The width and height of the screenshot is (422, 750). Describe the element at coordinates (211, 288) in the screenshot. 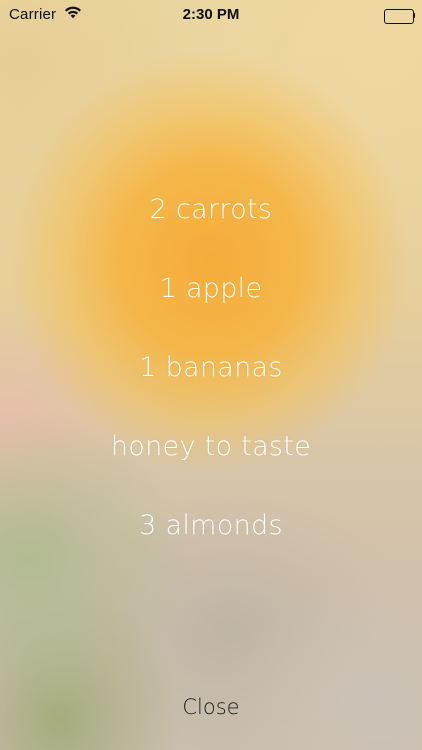

I see `ingredient-item: 1 apple` at that location.